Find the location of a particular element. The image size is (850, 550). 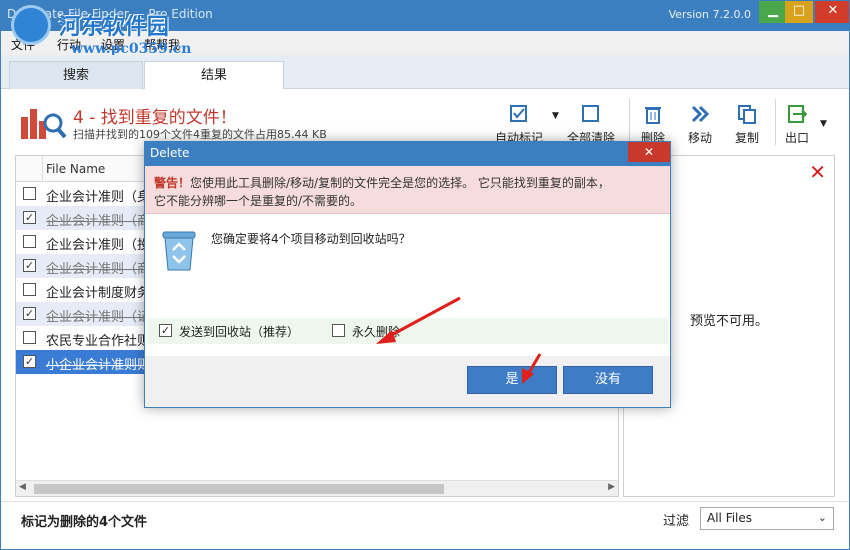

results-summary: 扫描并找到的109个文件4重复的文件占用85.44 KB is located at coordinates (200, 134).